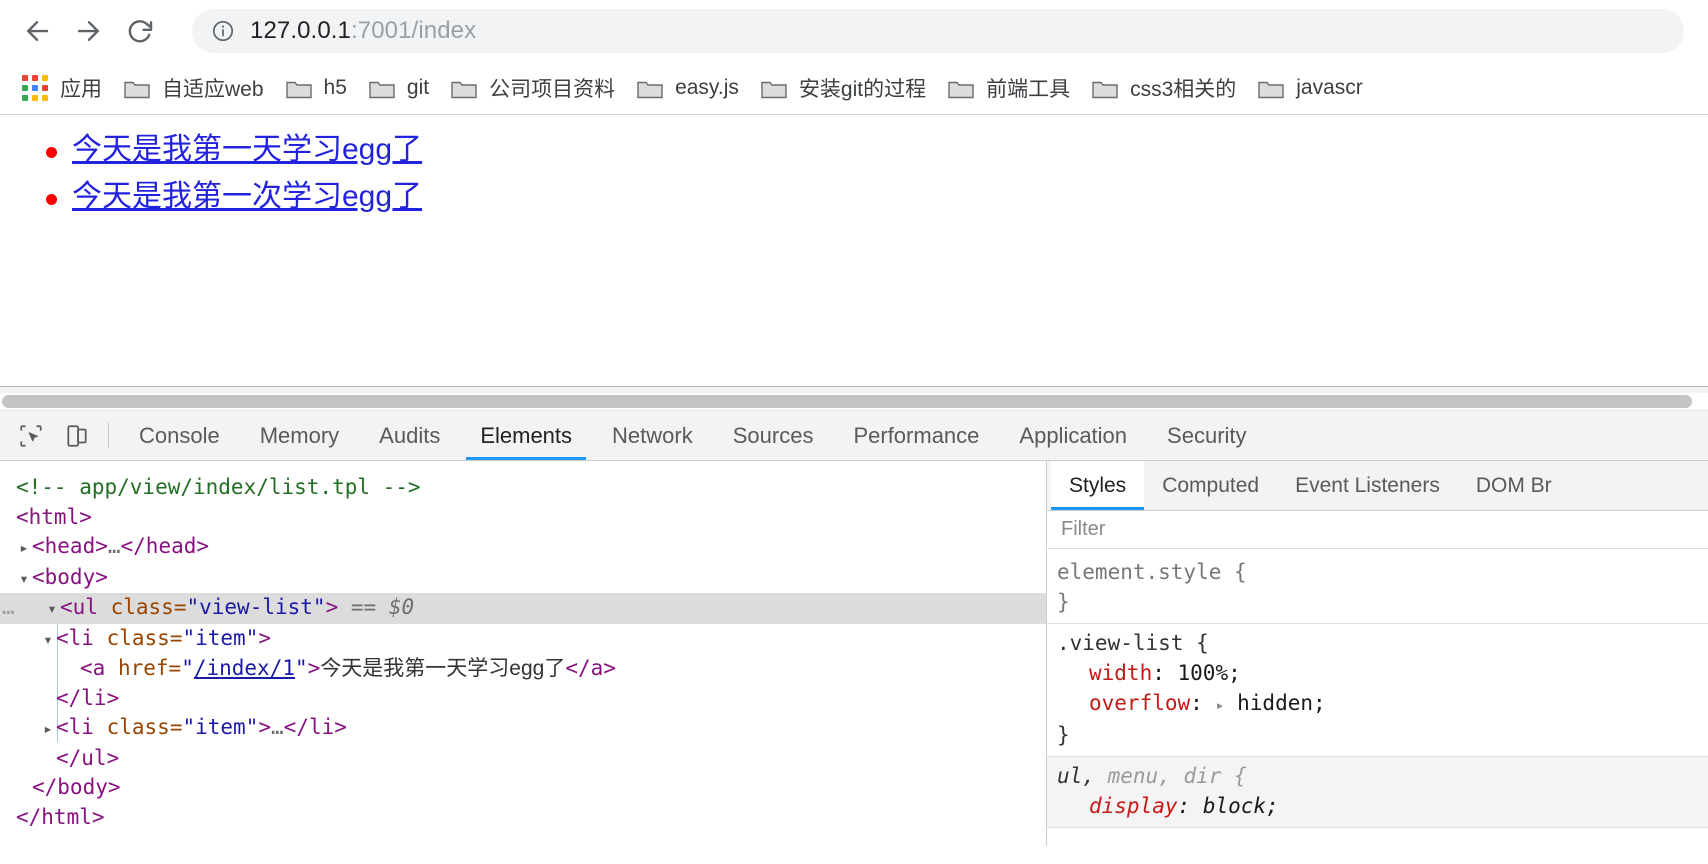 This screenshot has height=864, width=1708. Describe the element at coordinates (1206, 435) in the screenshot. I see `tab-security: Security` at that location.